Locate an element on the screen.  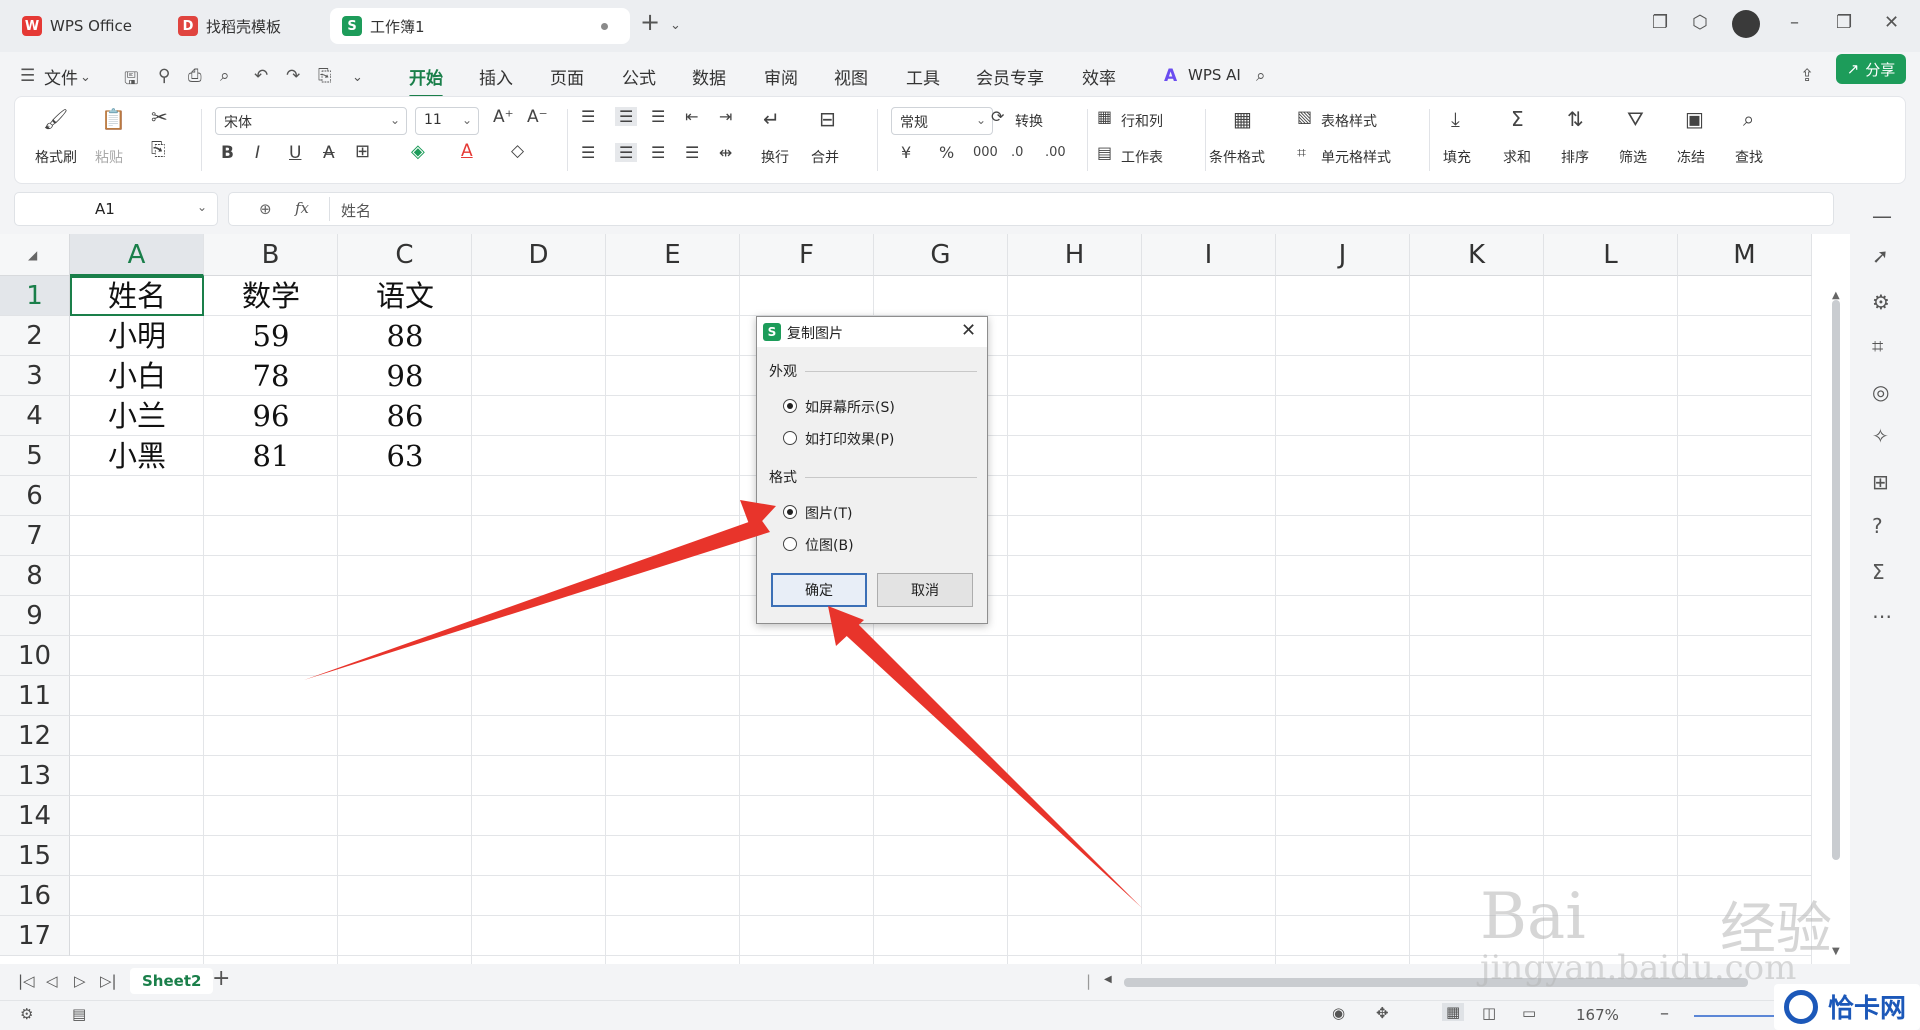
column-header-j: J is located at coordinates (1343, 255).